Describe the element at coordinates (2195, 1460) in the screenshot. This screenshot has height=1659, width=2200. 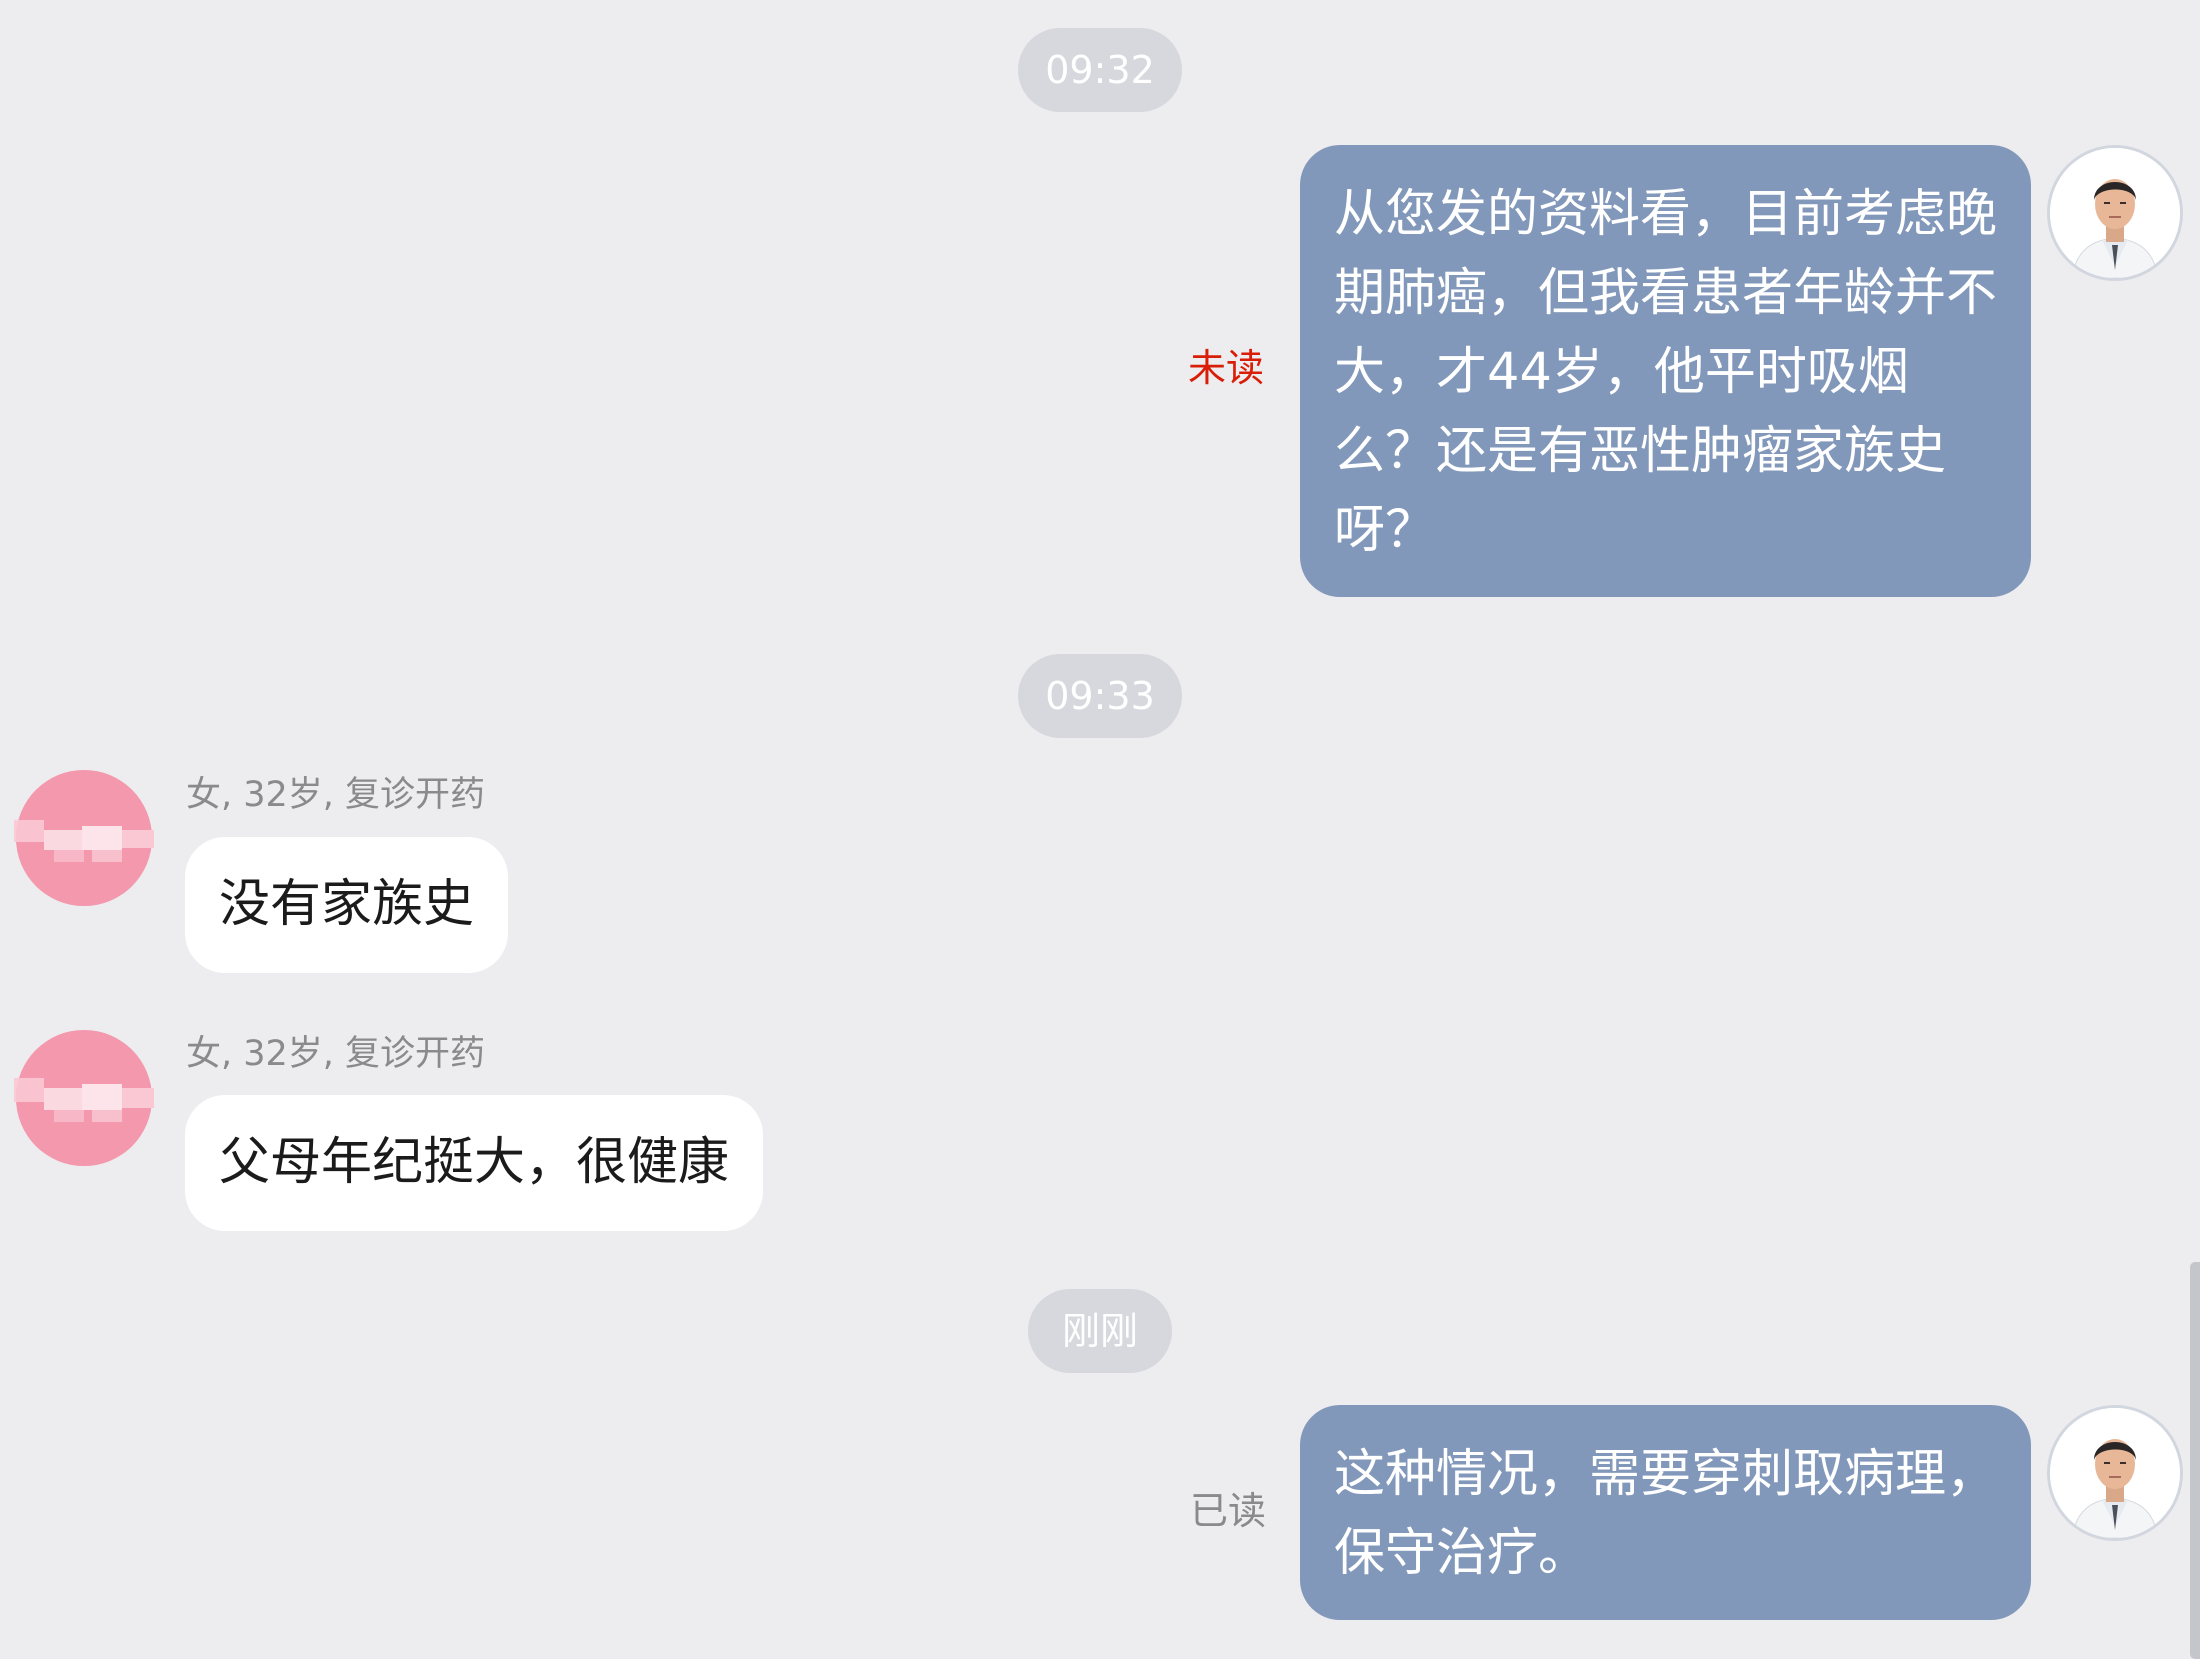
I see `scrollbar` at that location.